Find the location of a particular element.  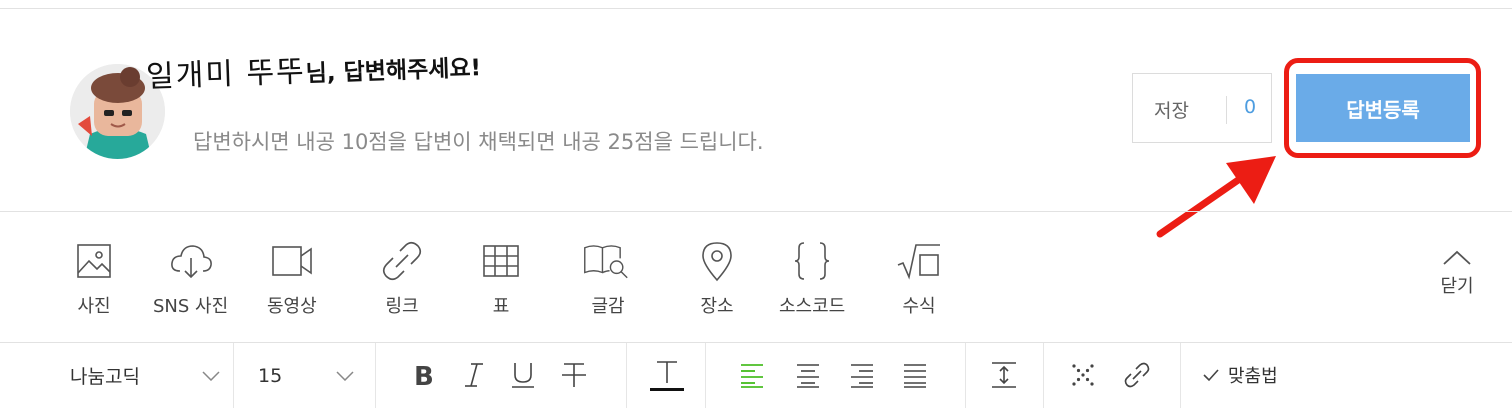

font-family-select: 나눔고딕 is located at coordinates (145, 375).